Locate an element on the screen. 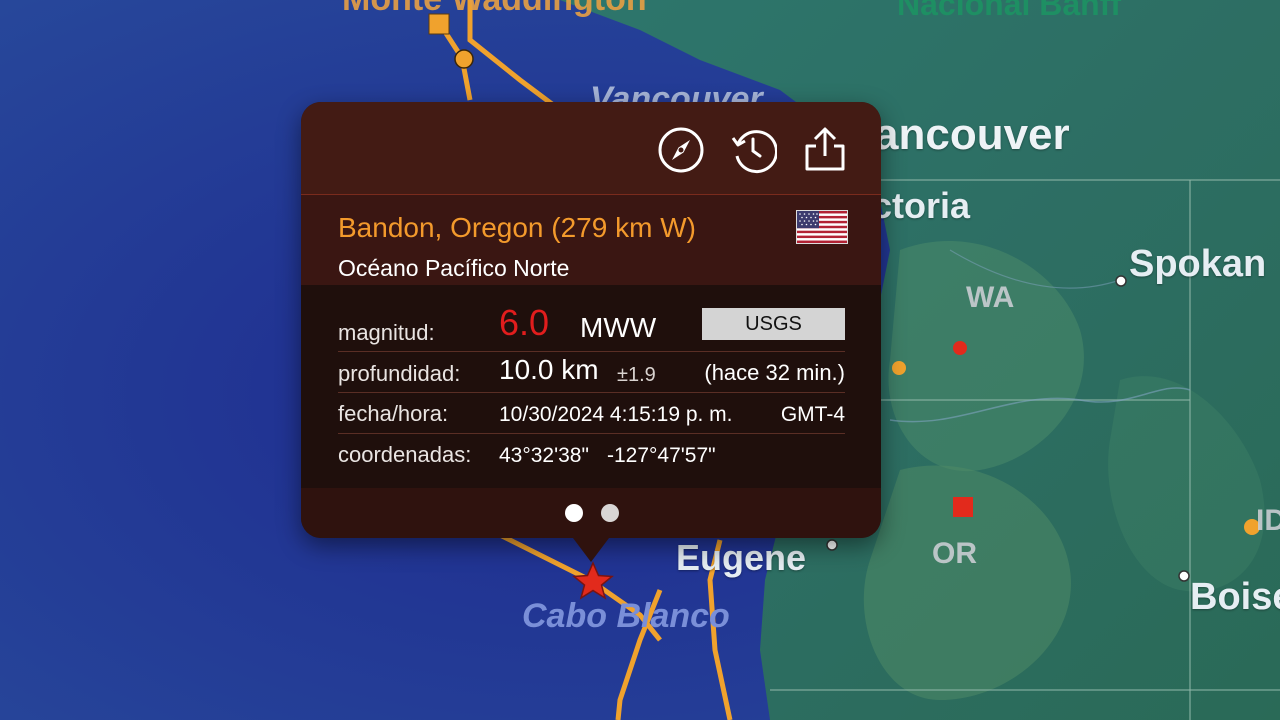 The height and width of the screenshot is (720, 1280). map-label-spokane: Spokan is located at coordinates (1198, 264).